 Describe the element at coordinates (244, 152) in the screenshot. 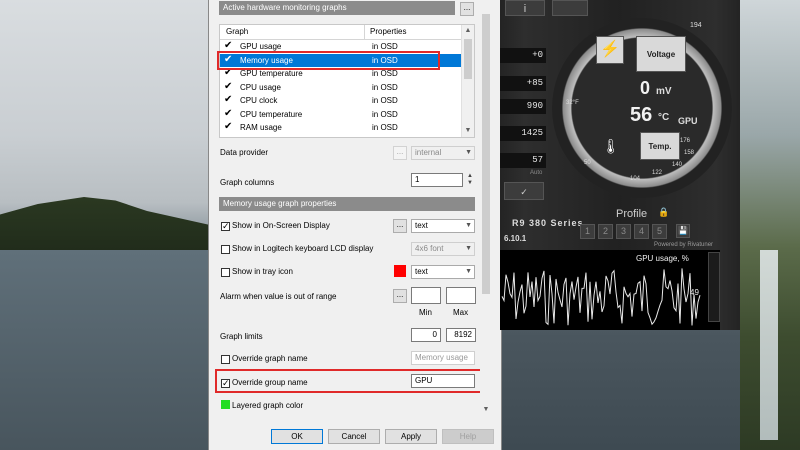

I see `data-provider-label: Data provider` at that location.